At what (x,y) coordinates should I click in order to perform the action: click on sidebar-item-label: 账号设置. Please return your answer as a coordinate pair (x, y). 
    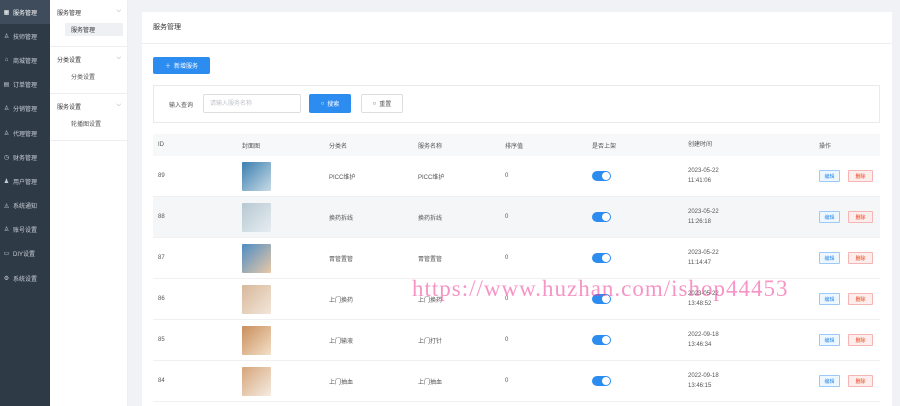
    Looking at the image, I should click on (25, 231).